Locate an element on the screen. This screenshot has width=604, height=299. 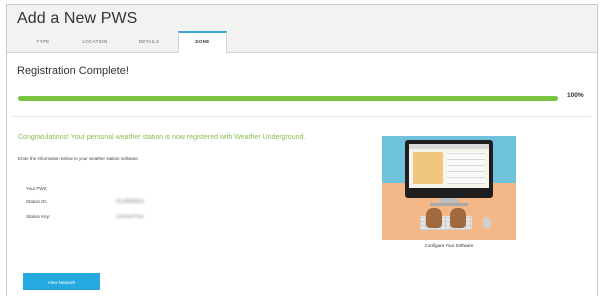
illustration-caption: Configure Your Software is located at coordinates (449, 245).